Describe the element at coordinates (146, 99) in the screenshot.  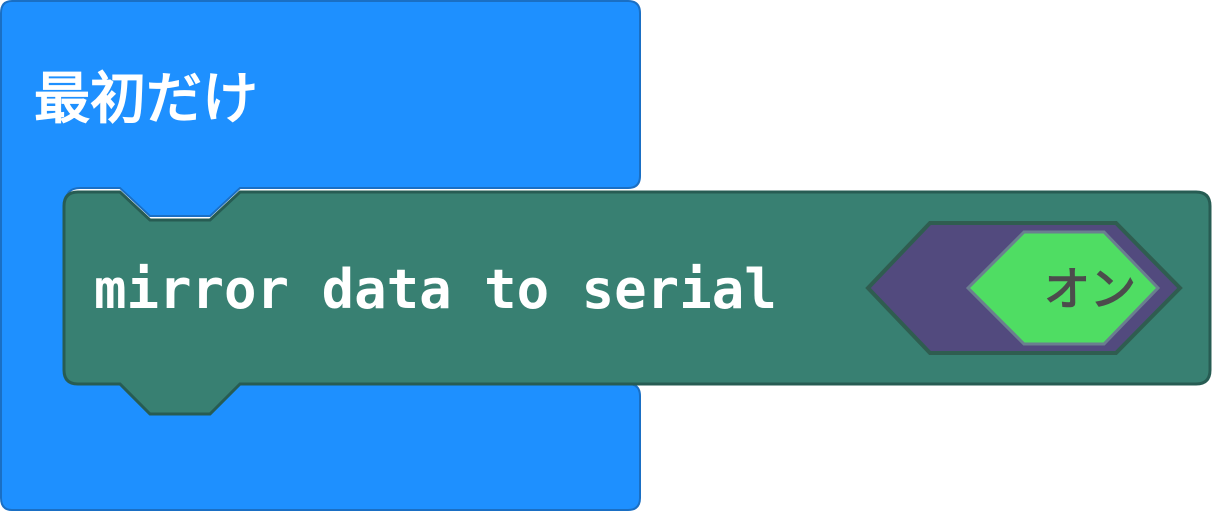
I see `on-start-label: 最初だけ` at that location.